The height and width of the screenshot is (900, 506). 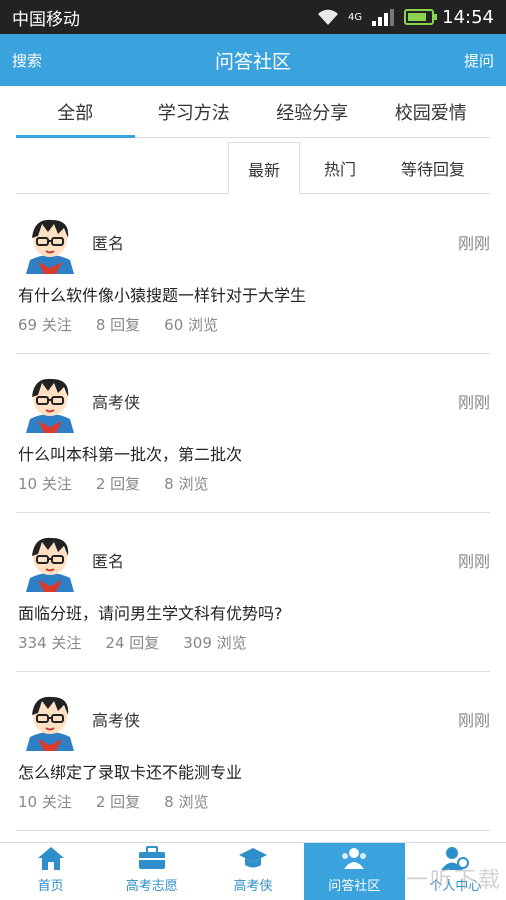 I want to click on nav-gaokao-xia: 高考侠, so click(x=252, y=871).